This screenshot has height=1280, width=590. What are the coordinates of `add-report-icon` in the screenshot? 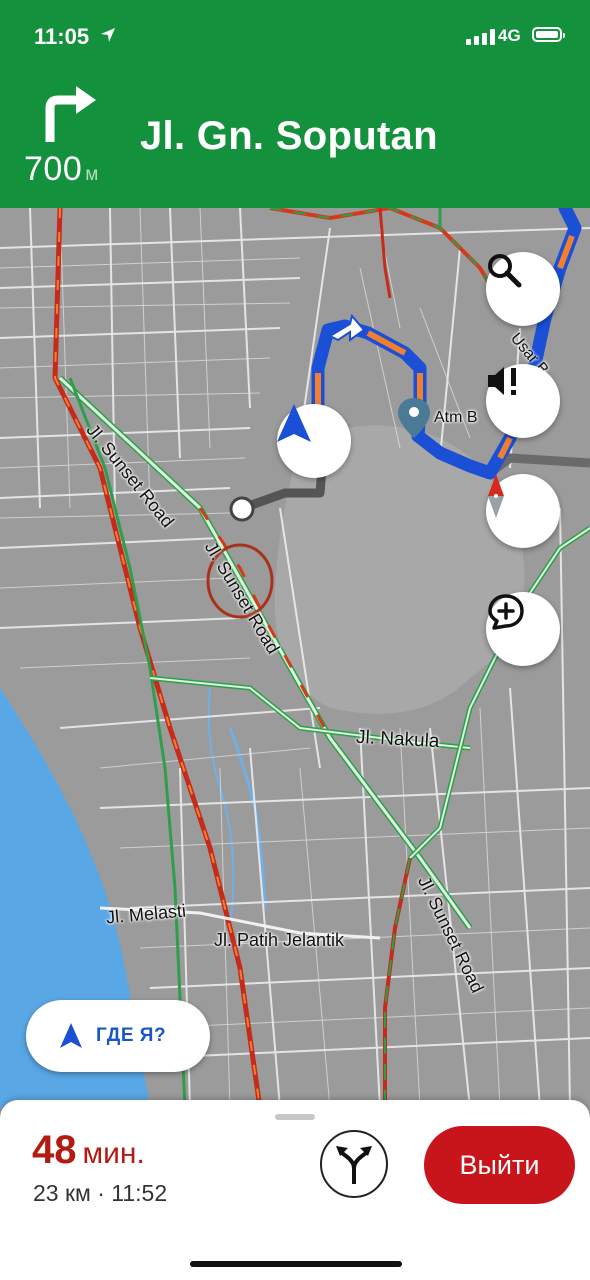 It's located at (506, 612).